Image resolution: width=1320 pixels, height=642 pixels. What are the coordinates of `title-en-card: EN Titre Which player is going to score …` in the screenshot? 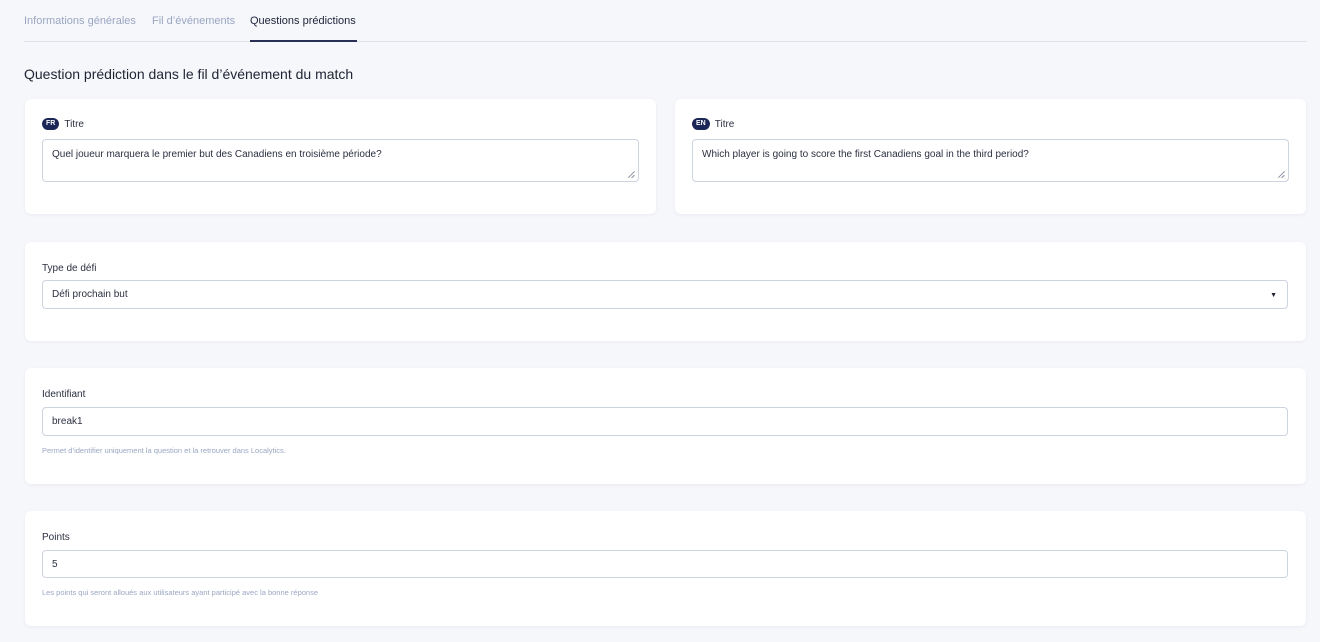 It's located at (990, 156).